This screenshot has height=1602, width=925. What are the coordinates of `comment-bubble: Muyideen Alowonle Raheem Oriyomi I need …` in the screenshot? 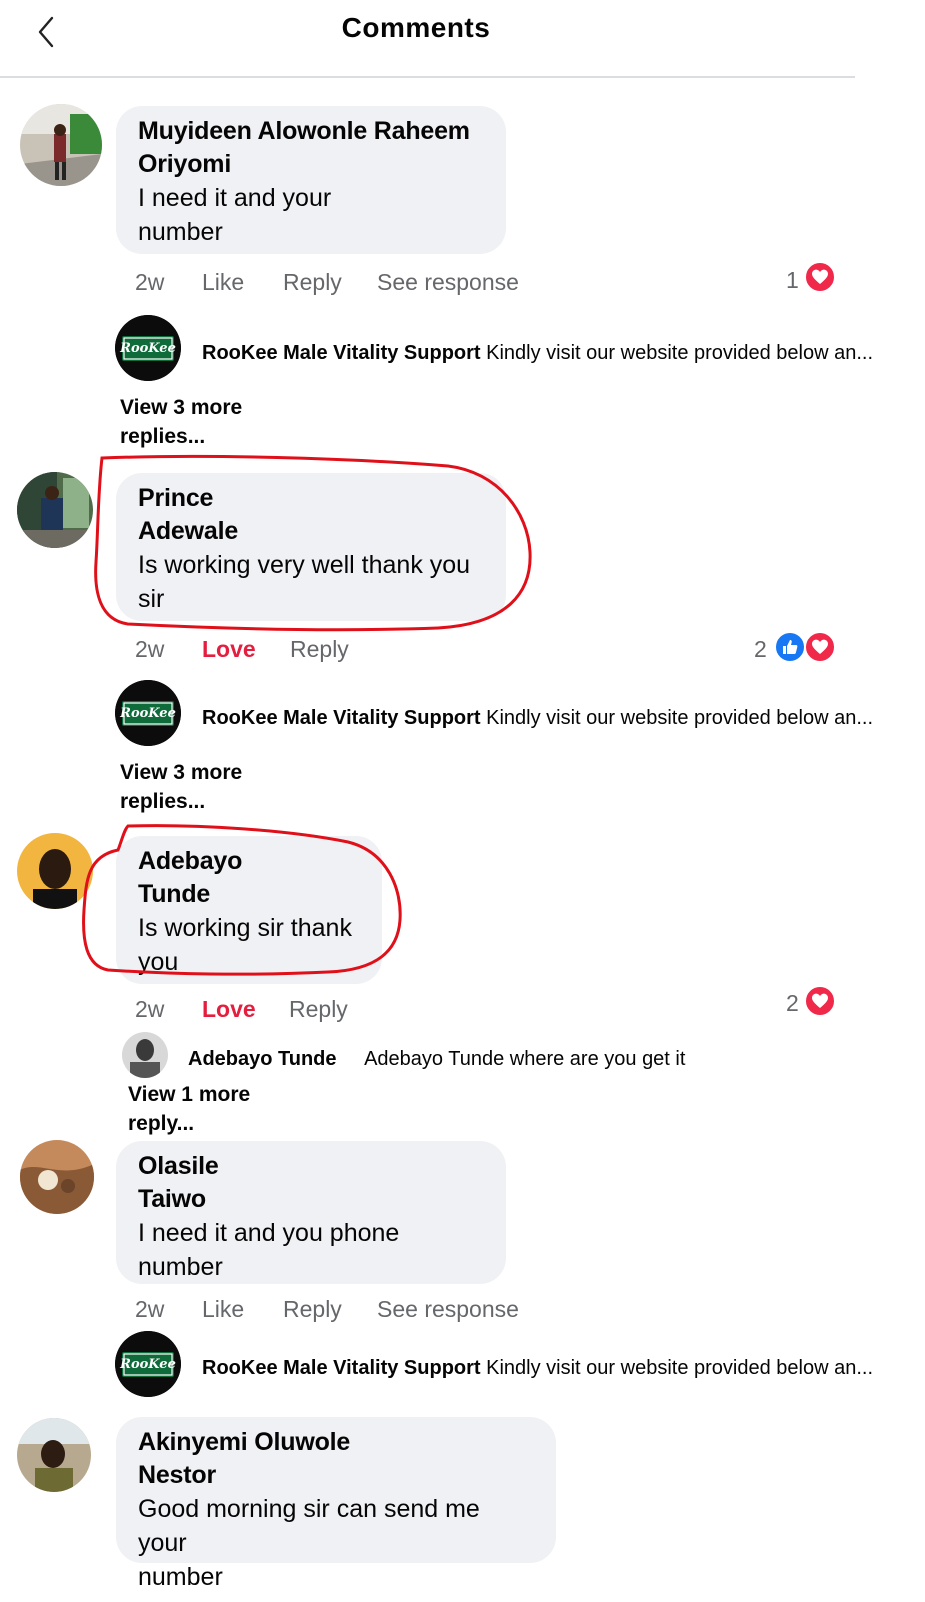 It's located at (311, 180).